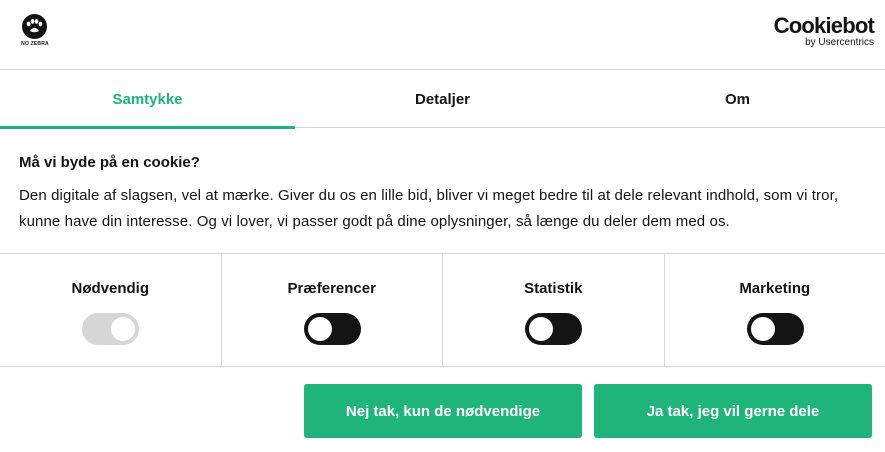 The width and height of the screenshot is (885, 452). I want to click on toggle-label-statistics: Statistik, so click(553, 288).